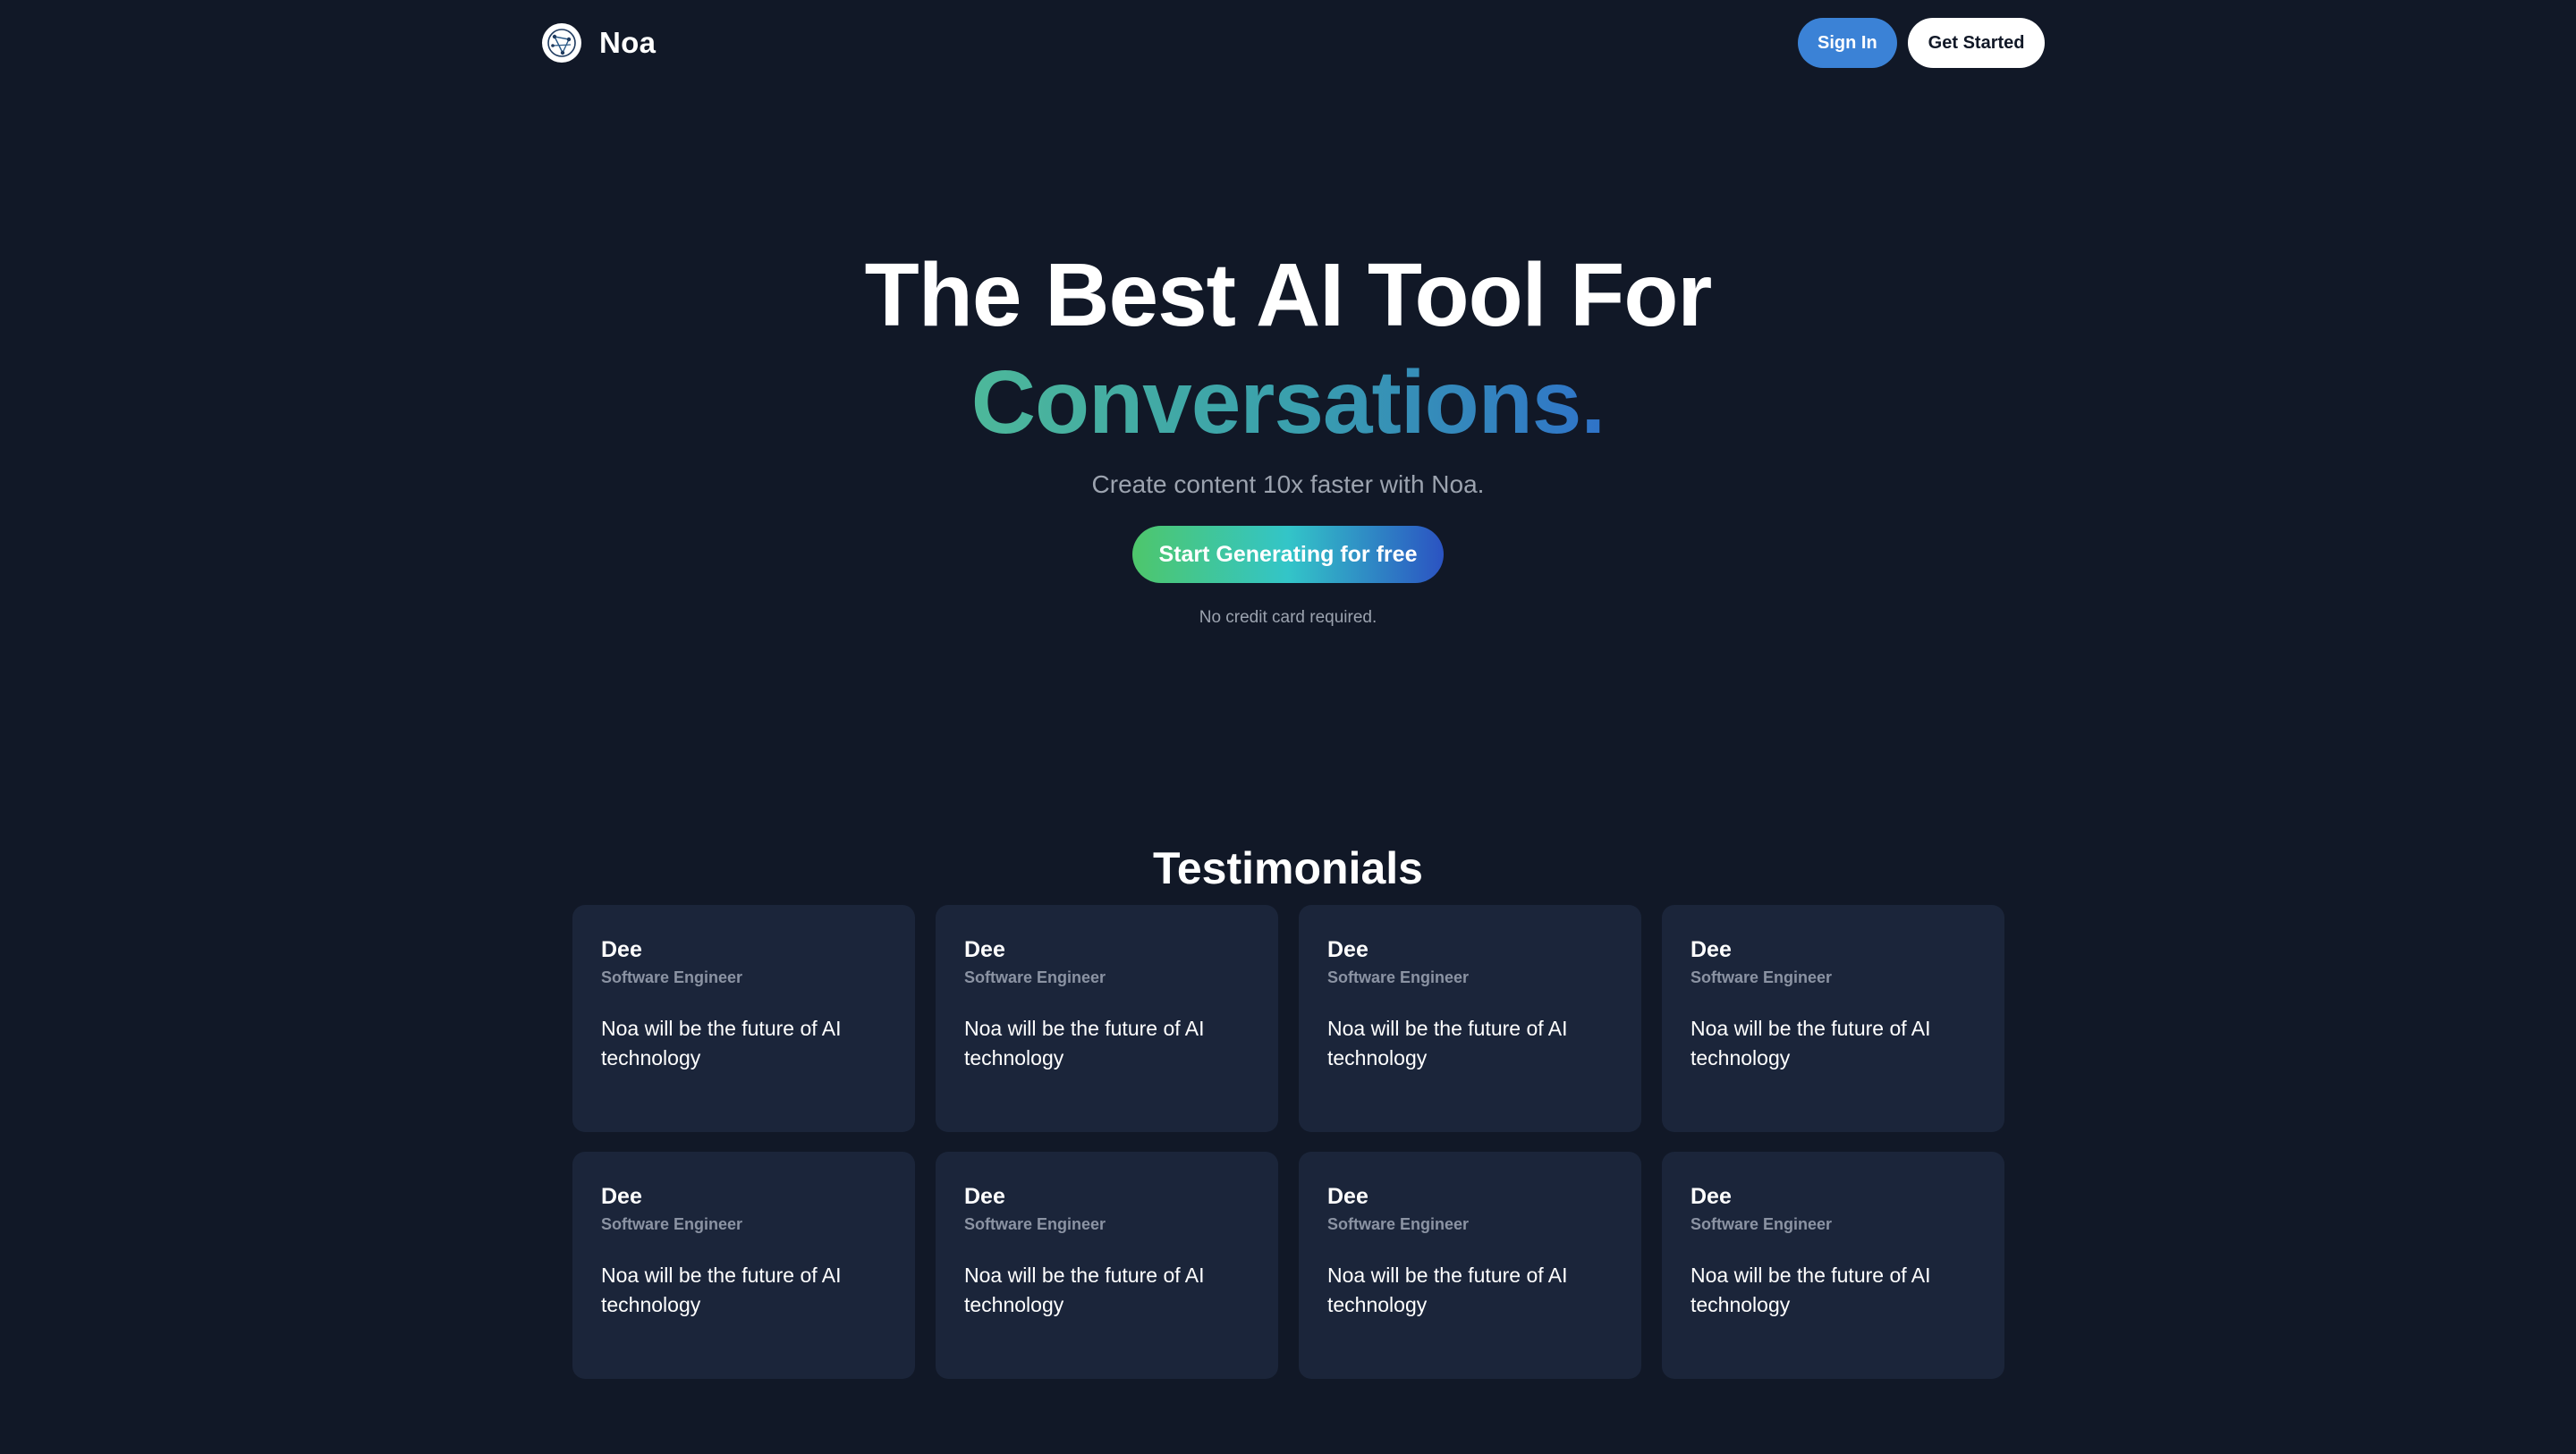 This screenshot has height=1454, width=2576. Describe the element at coordinates (1288, 868) in the screenshot. I see `testimonials-heading: Testimonials` at that location.